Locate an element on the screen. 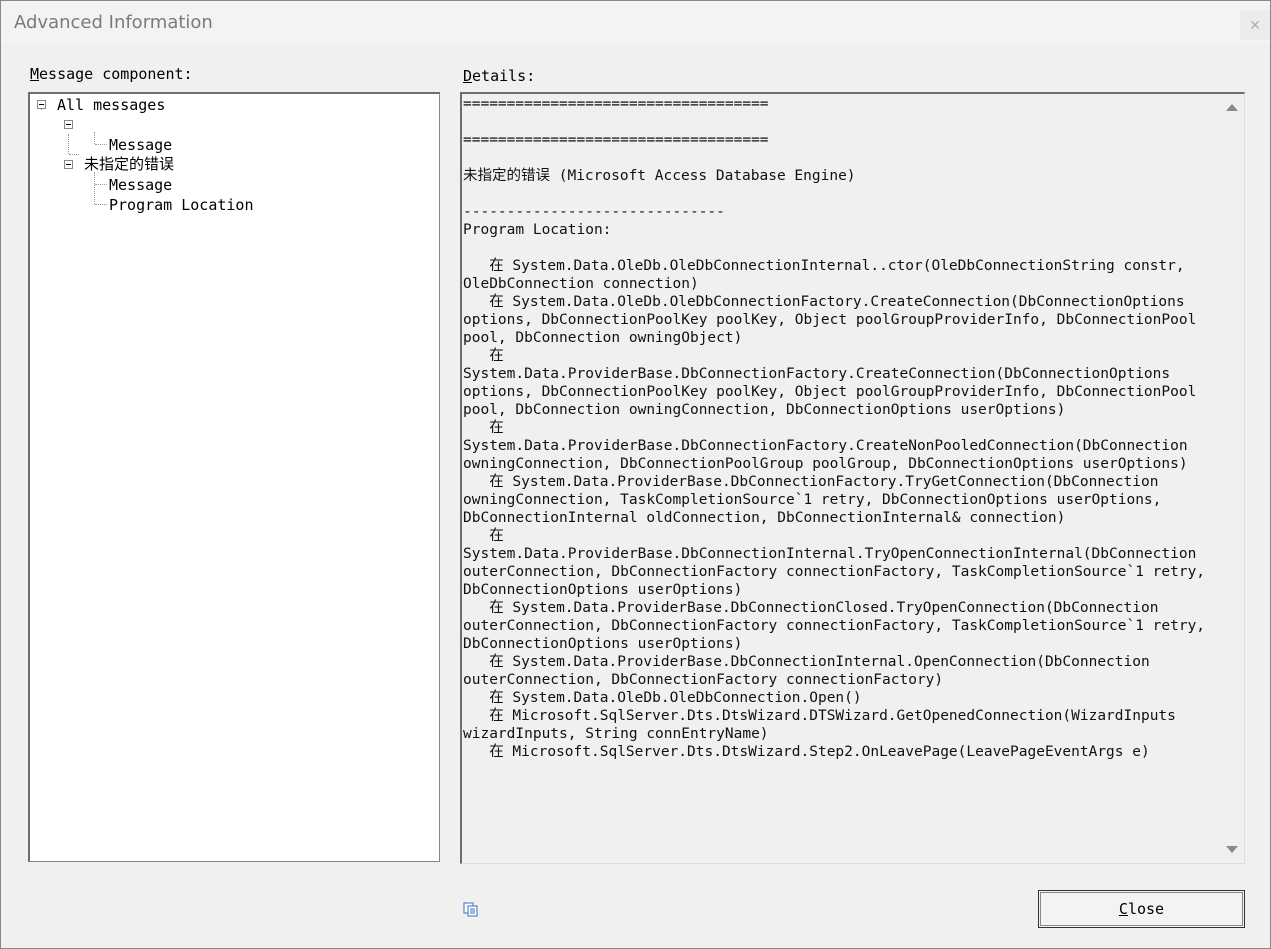 This screenshot has width=1271, height=949. scroll-down-icon is located at coordinates (1232, 849).